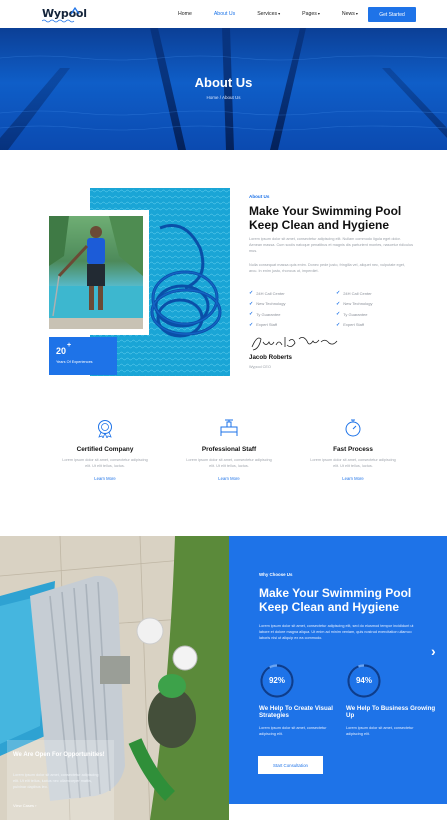 The image size is (447, 836). What do you see at coordinates (185, 14) in the screenshot?
I see `nav-home: Home` at bounding box center [185, 14].